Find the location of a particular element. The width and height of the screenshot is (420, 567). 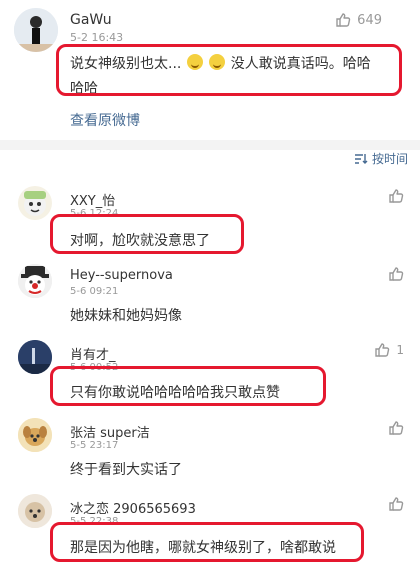

dog-avatar-icon is located at coordinates (35, 435).